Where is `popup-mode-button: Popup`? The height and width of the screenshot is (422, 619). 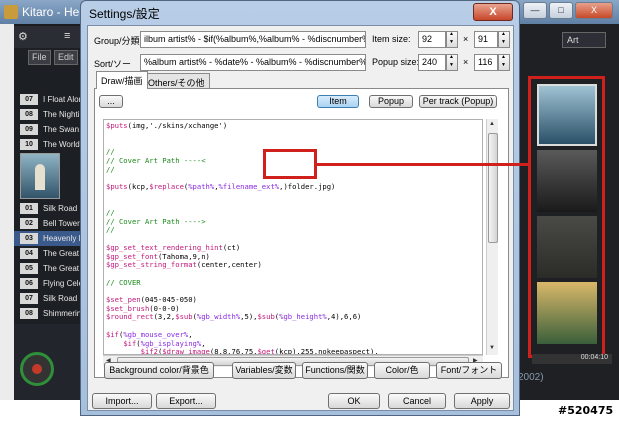
popup-mode-button: Popup is located at coordinates (391, 101).